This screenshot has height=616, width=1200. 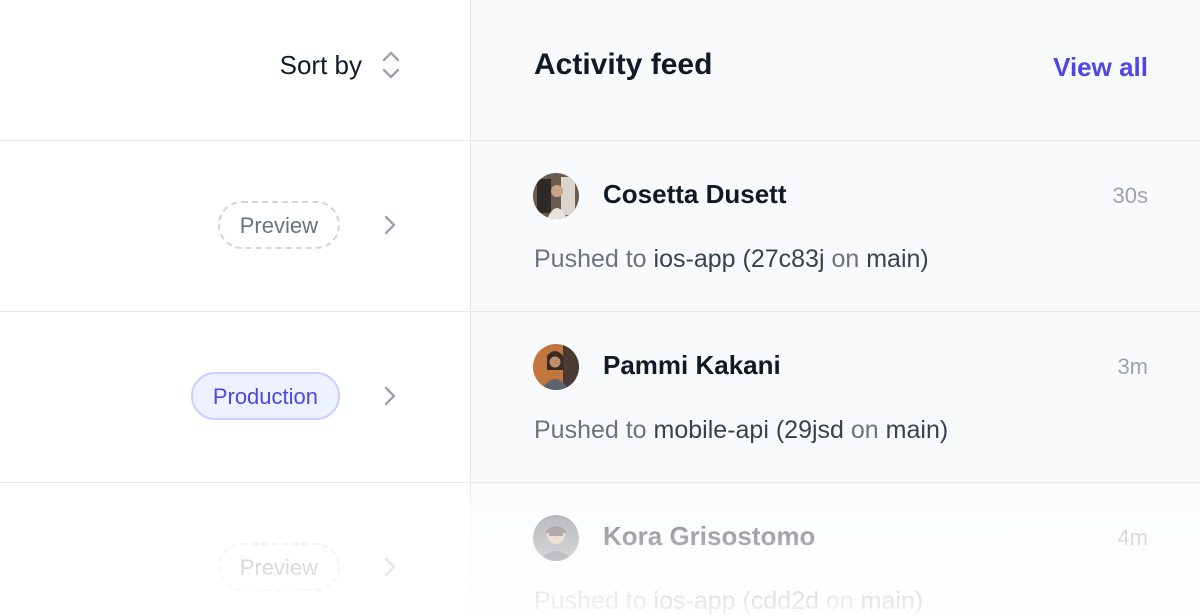 What do you see at coordinates (780, 601) in the screenshot?
I see `commit-hash: (cdd2d` at bounding box center [780, 601].